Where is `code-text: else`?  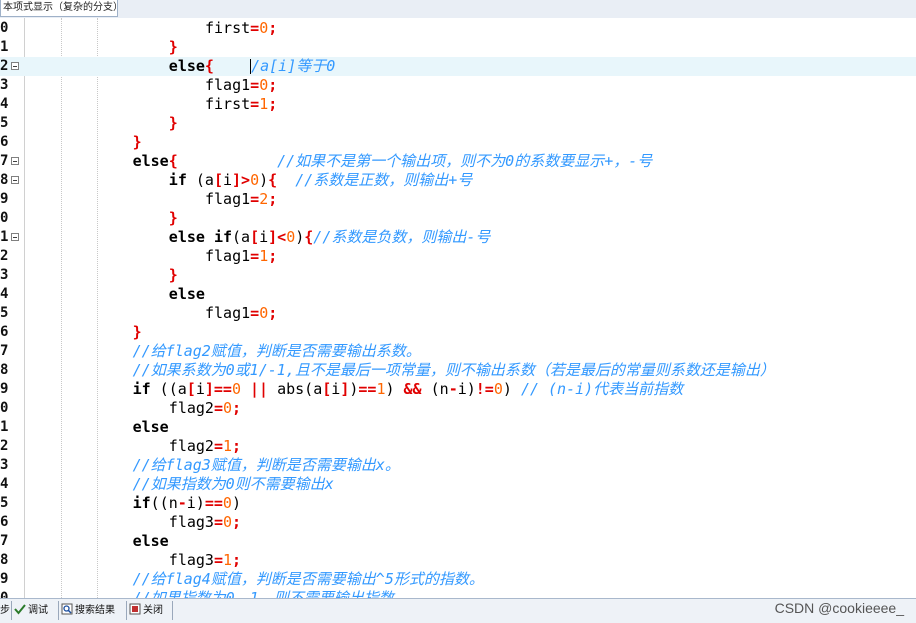 code-text: else is located at coordinates (151, 427).